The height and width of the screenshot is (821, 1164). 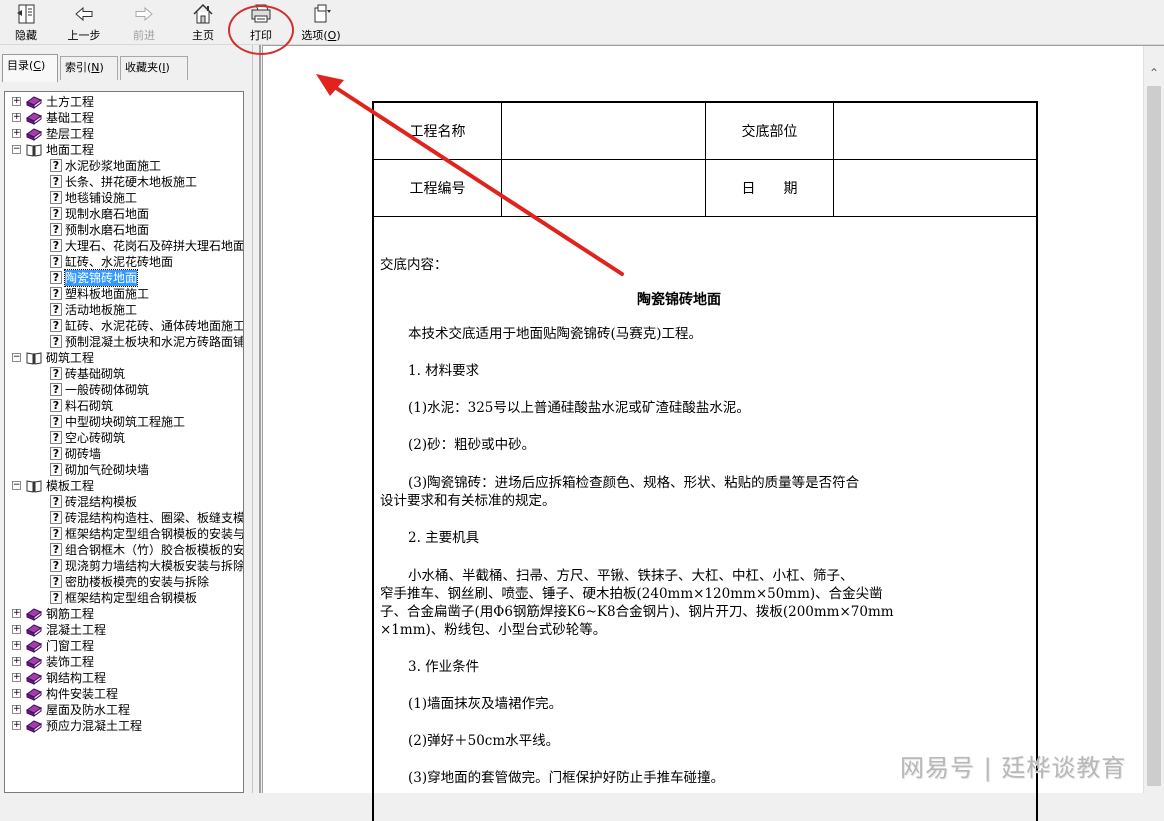 What do you see at coordinates (1154, 73) in the screenshot?
I see `scroll-up-icon: ⌃` at bounding box center [1154, 73].